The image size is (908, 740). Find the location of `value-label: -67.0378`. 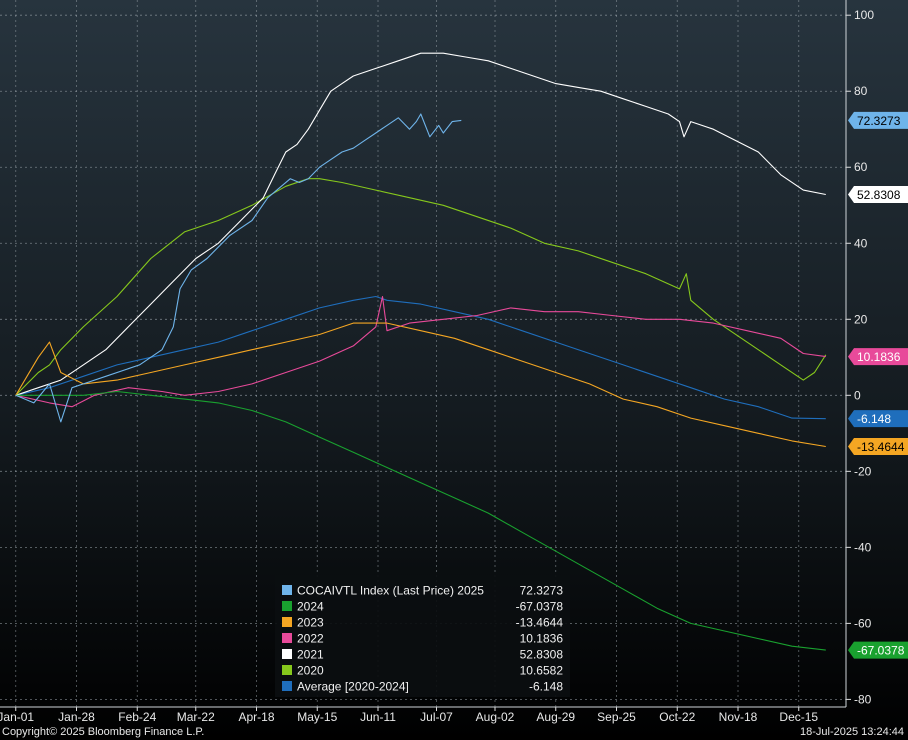

value-label: -67.0378 is located at coordinates (881, 651).